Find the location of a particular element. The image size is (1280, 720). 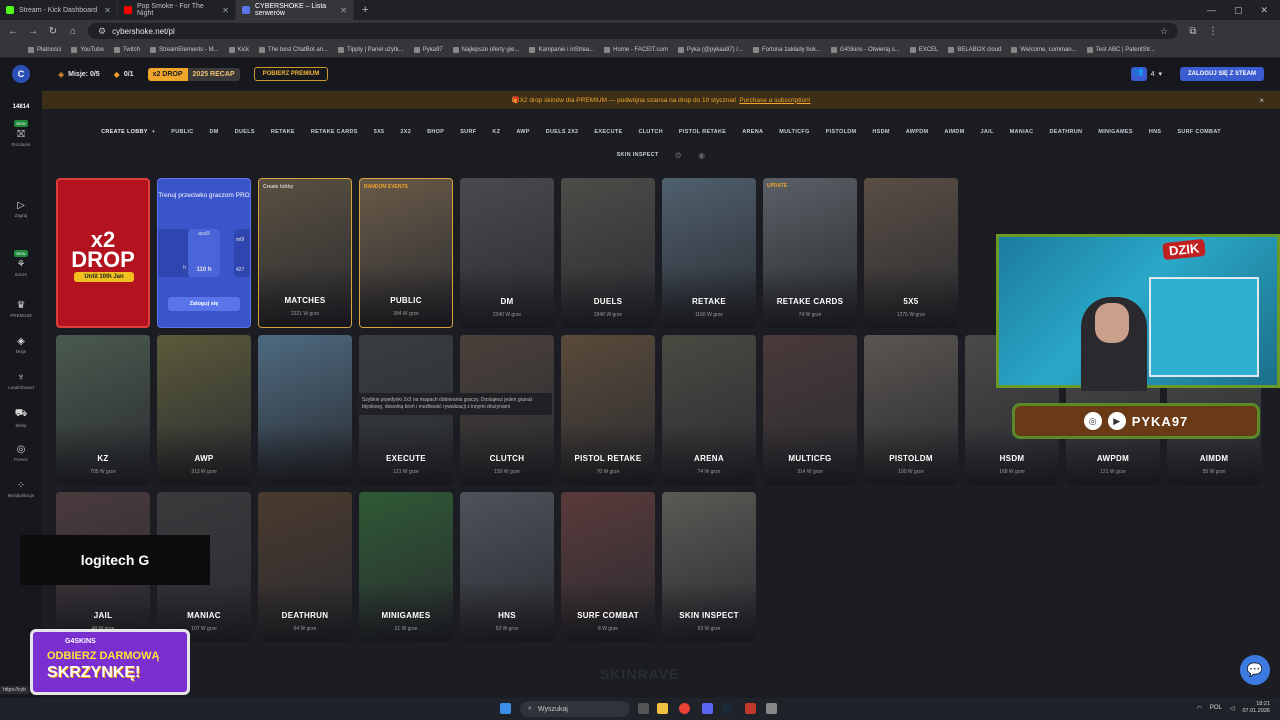

settings-icon: ⚙ is located at coordinates (678, 155).